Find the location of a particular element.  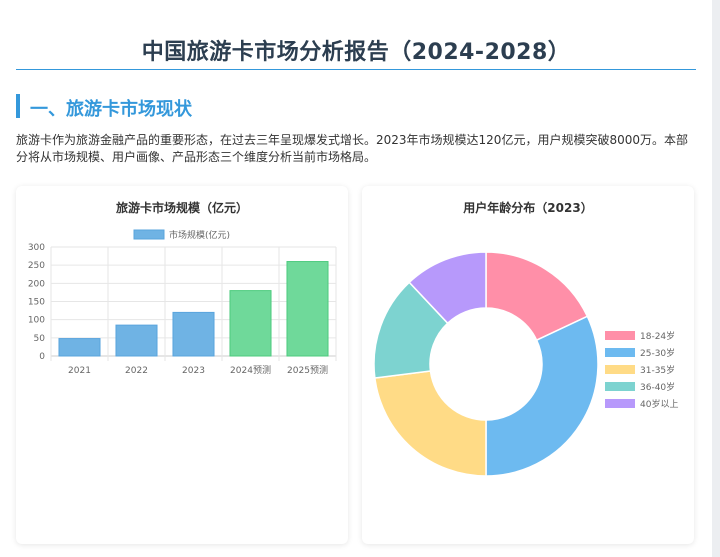

scrollbar-track is located at coordinates (716, 278).